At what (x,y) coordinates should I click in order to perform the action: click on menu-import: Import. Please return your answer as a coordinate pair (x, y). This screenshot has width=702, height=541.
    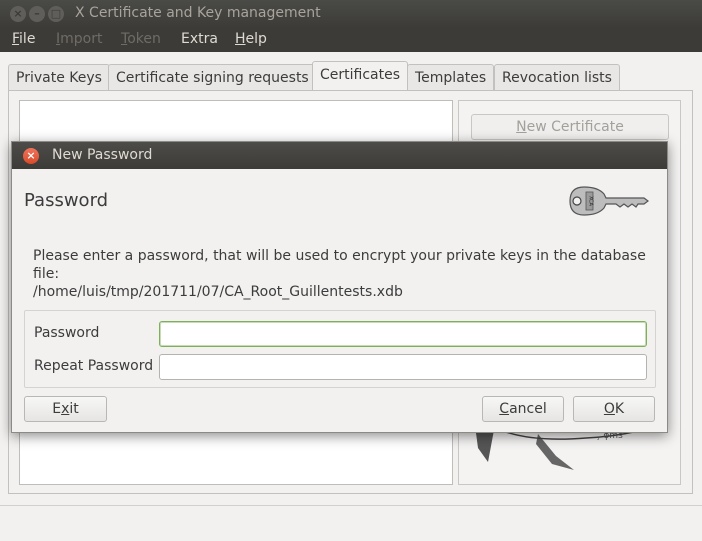
    Looking at the image, I should click on (79, 39).